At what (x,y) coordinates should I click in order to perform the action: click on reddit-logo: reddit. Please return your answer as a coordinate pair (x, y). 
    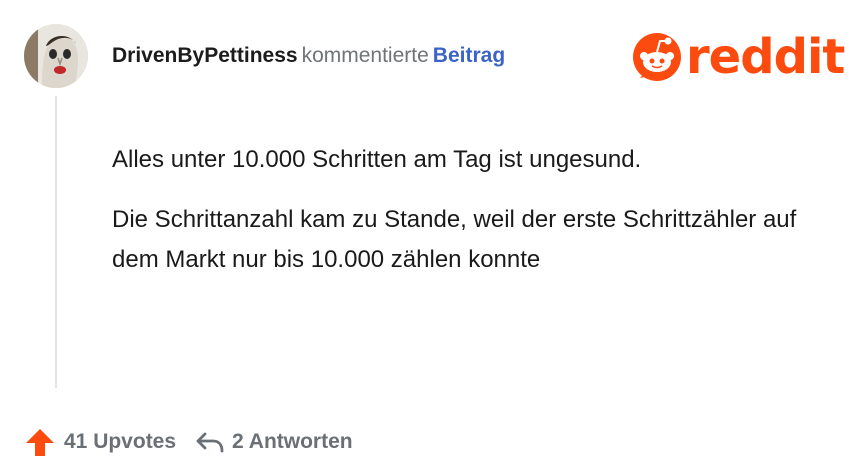
    Looking at the image, I should click on (738, 57).